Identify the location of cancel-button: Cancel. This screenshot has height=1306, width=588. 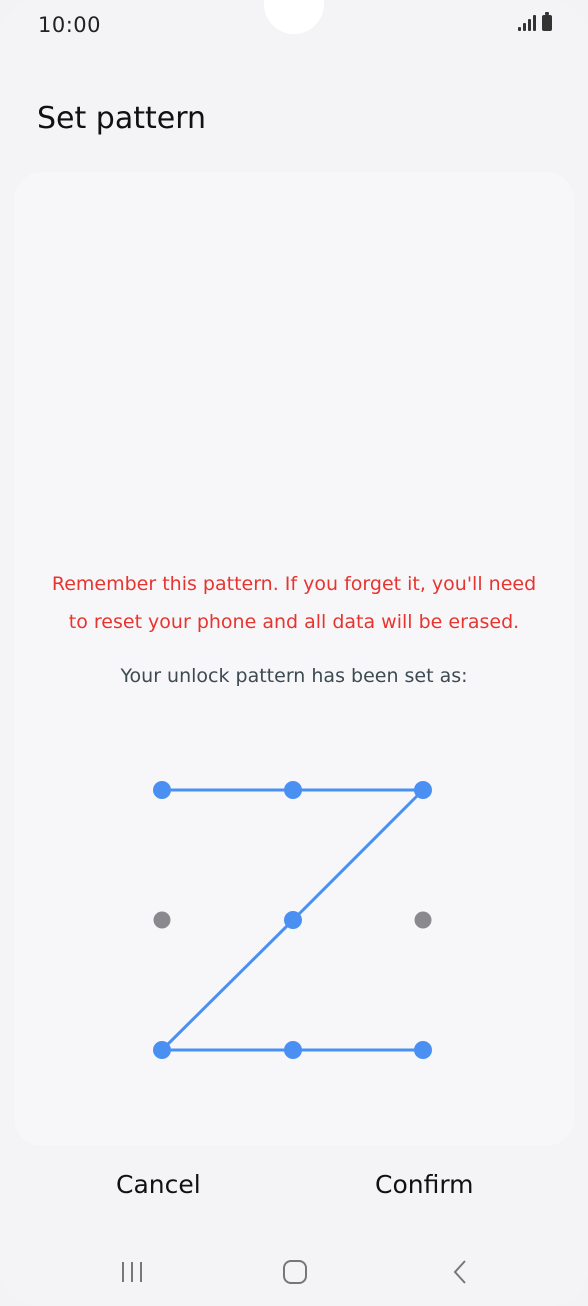
(158, 1184).